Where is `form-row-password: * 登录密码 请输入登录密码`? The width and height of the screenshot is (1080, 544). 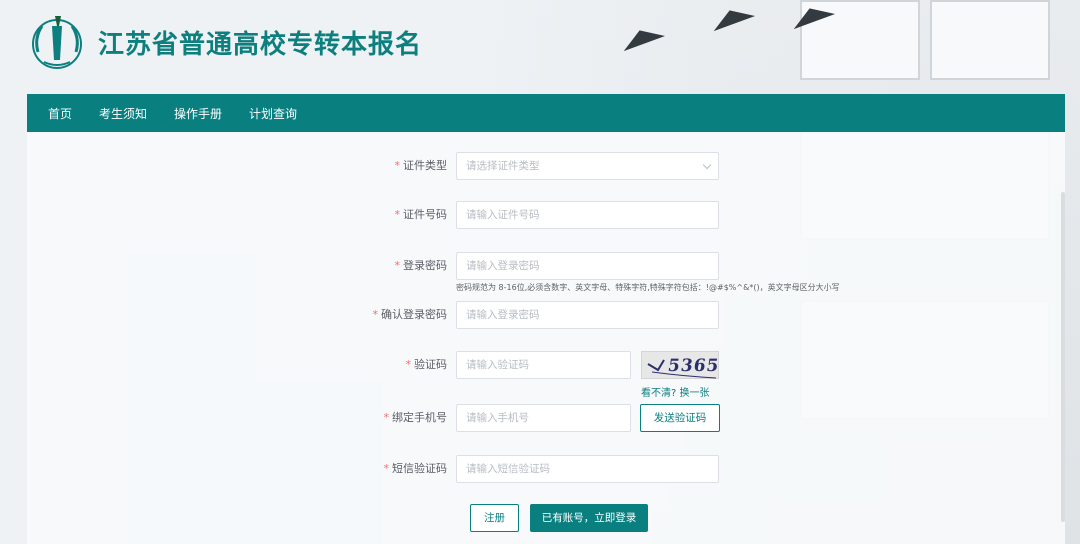
form-row-password: * 登录密码 请输入登录密码 is located at coordinates (546, 267).